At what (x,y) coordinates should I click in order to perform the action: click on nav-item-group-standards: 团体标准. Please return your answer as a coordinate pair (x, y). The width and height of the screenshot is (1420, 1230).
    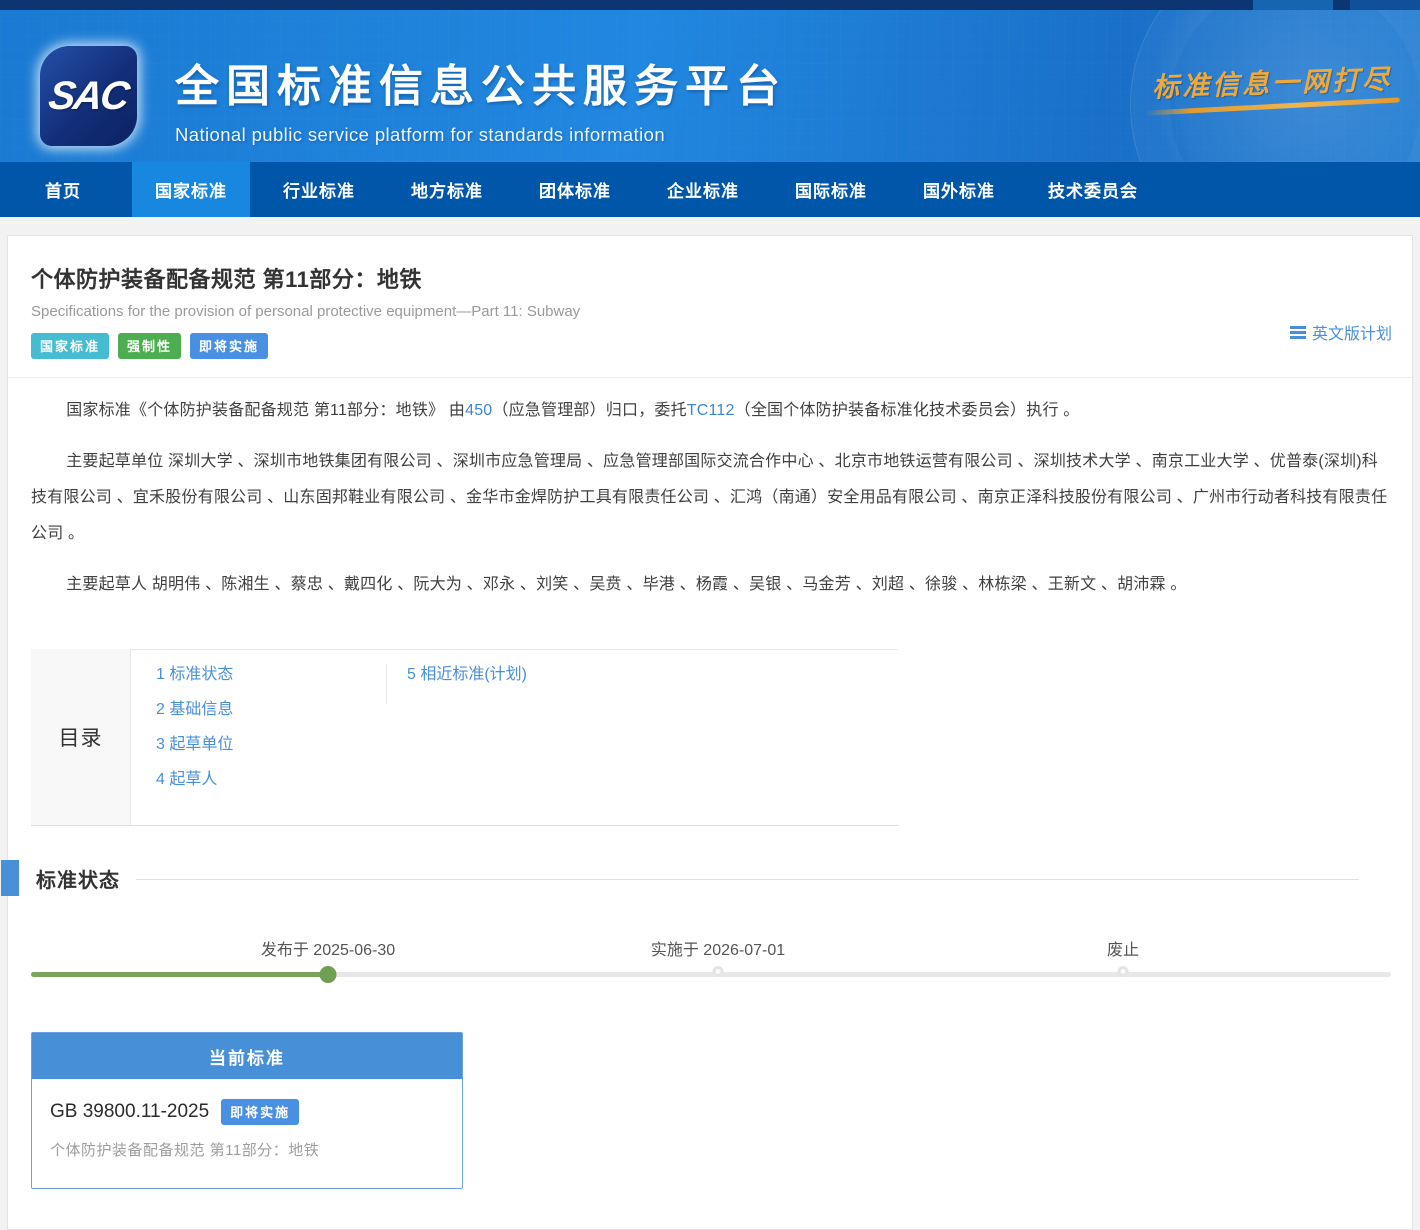
    Looking at the image, I should click on (575, 189).